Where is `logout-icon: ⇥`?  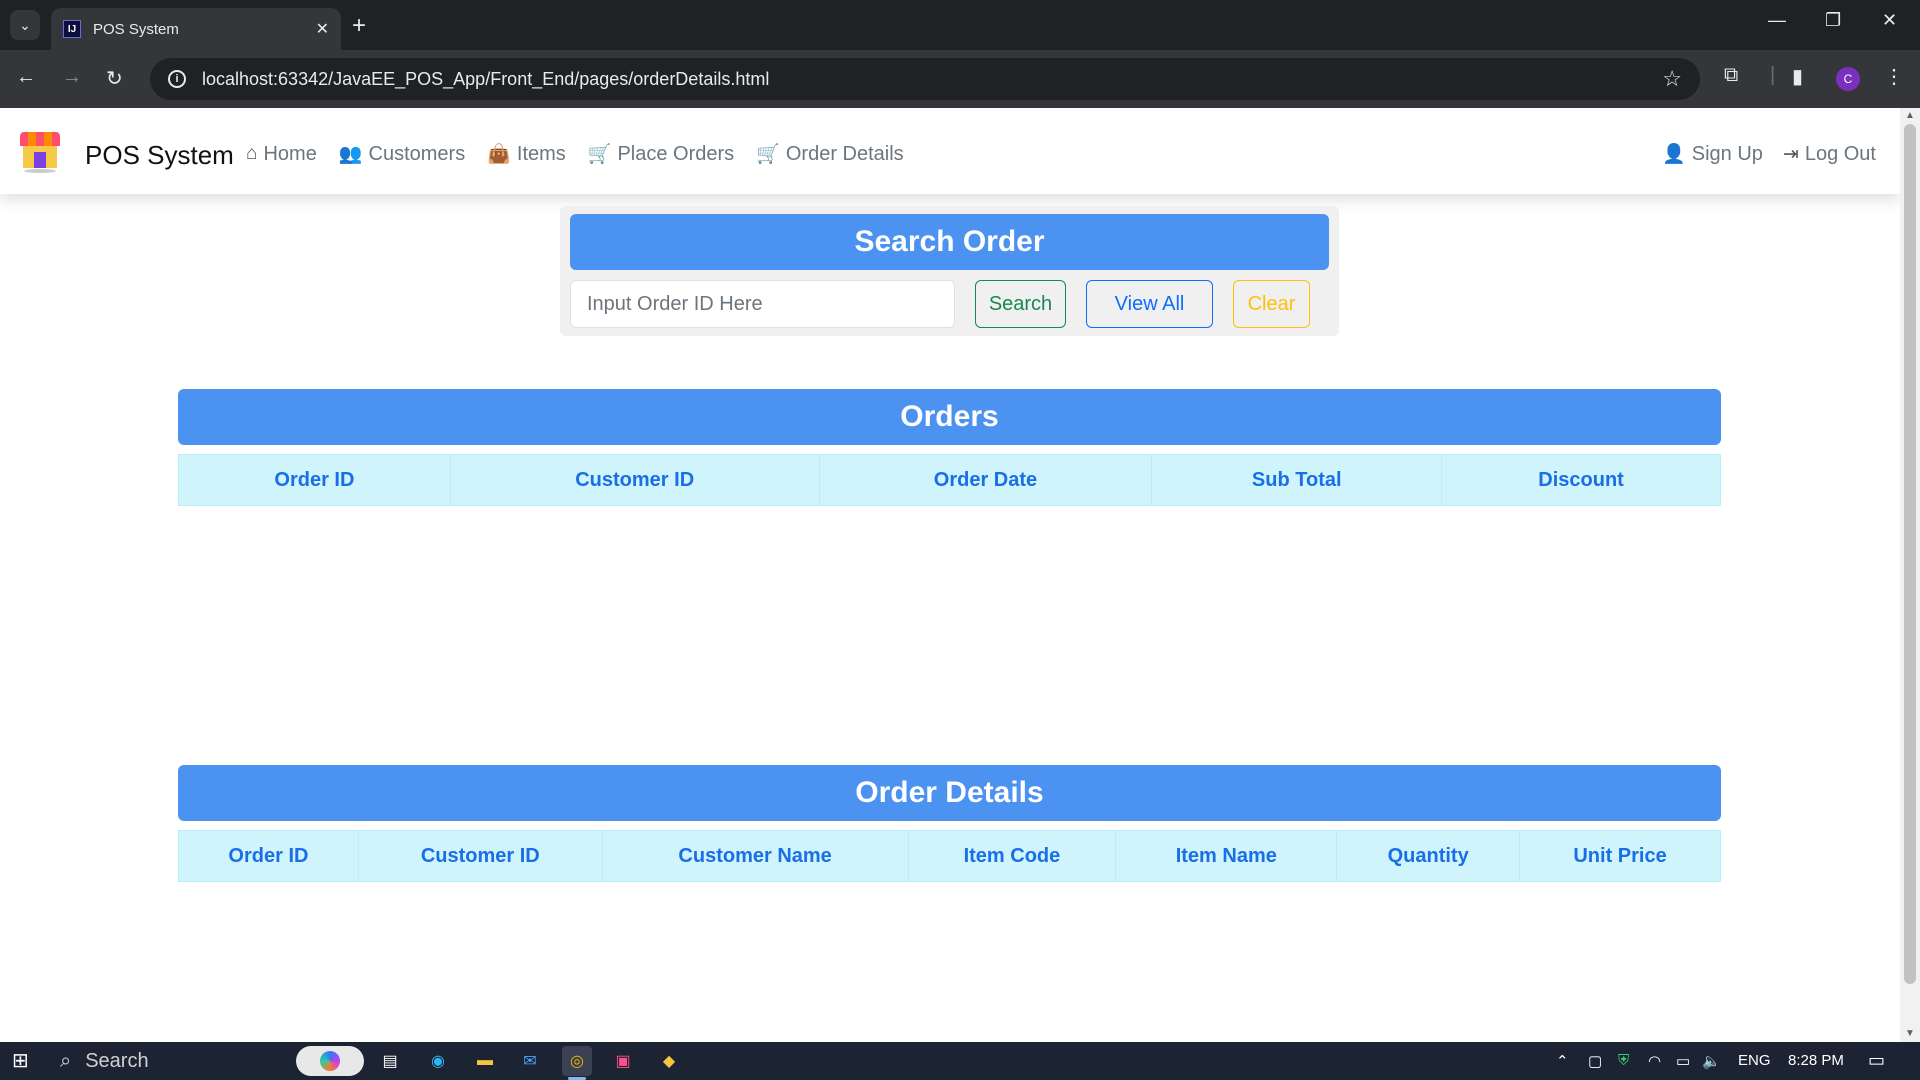 logout-icon: ⇥ is located at coordinates (1790, 154).